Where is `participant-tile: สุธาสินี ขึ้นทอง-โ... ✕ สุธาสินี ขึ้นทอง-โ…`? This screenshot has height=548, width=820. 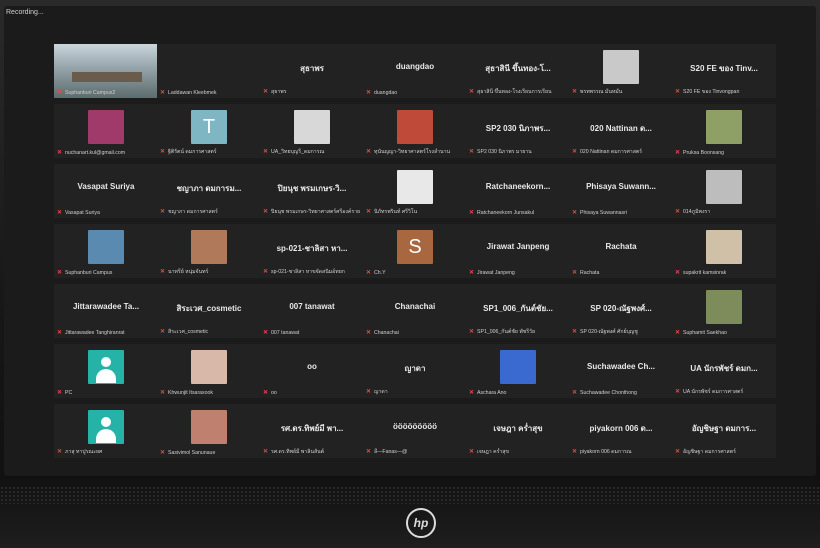 participant-tile: สุธาสินี ขึ้นทอง-โ... ✕ สุธาสินี ขึ้นทอง-โ… is located at coordinates (518, 71).